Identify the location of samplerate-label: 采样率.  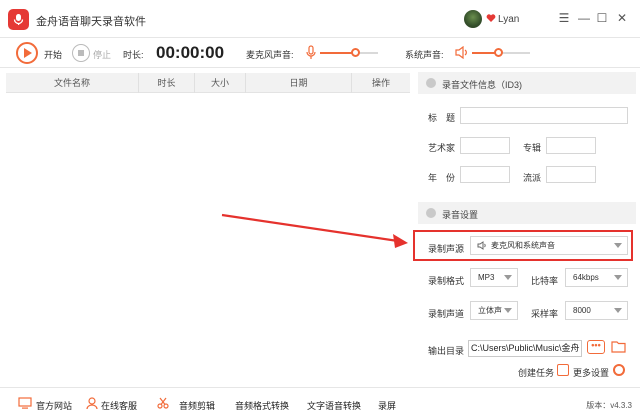
(545, 314).